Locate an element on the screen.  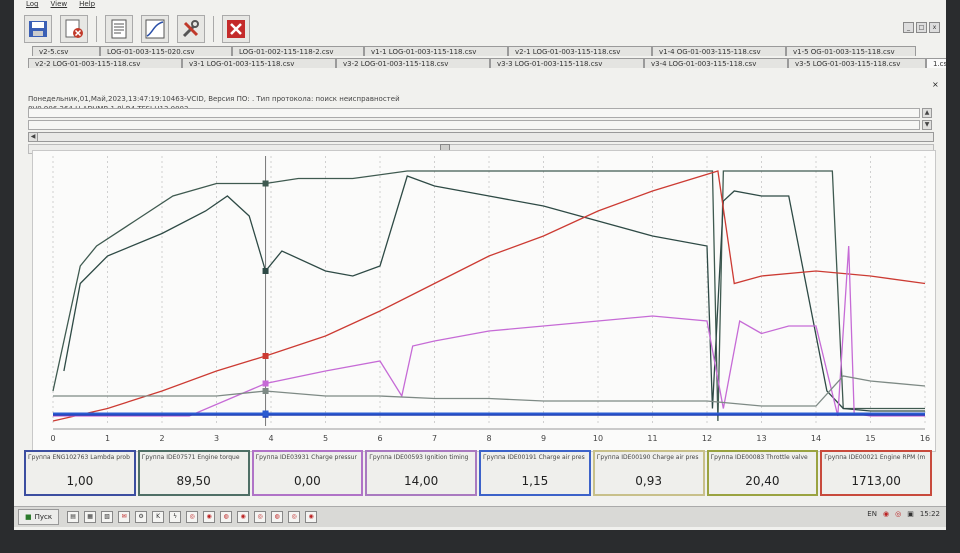
value-tile: Группа ENG102763 Lambda prob 1,00 is located at coordinates (80, 473).